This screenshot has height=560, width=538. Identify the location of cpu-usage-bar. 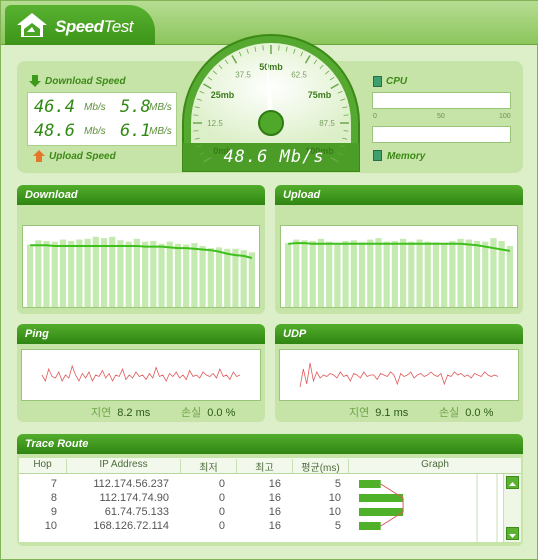
(441, 100).